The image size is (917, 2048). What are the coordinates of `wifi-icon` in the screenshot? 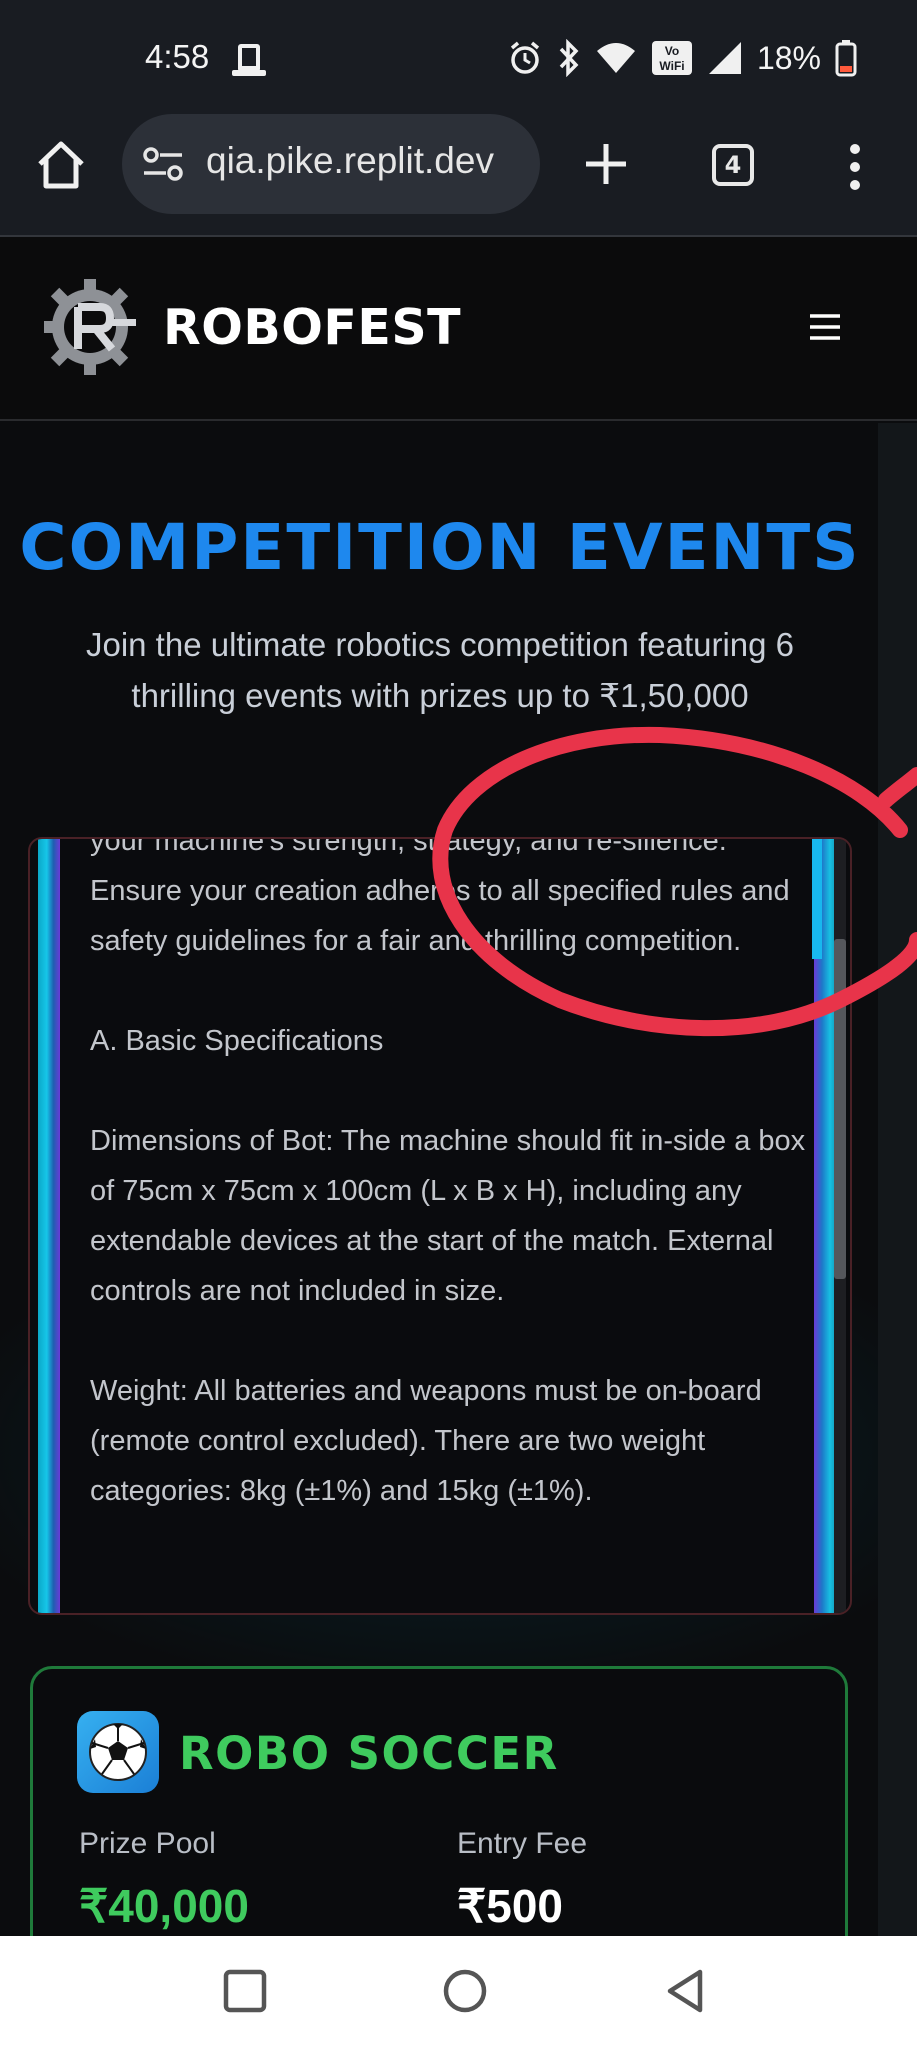 It's located at (615, 58).